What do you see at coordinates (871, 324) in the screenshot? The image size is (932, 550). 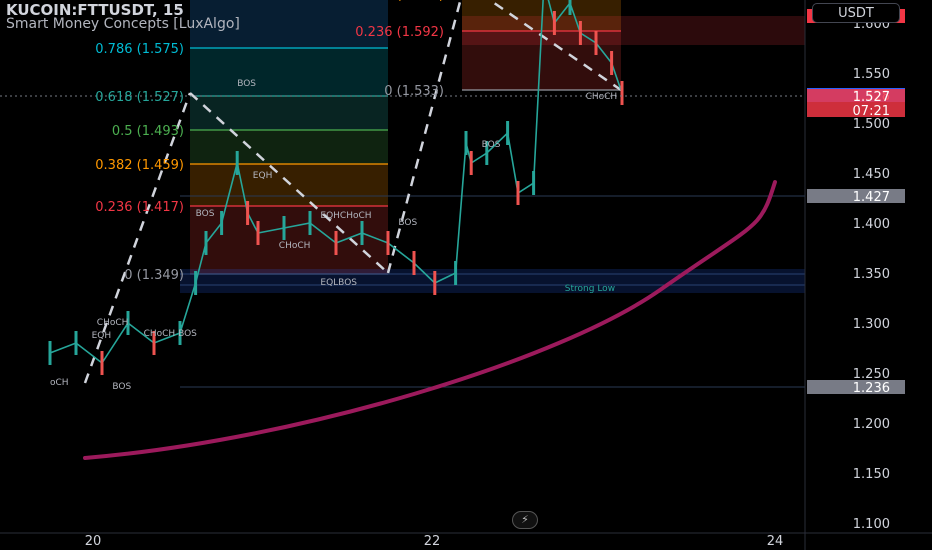 I see `y-tick-label: 1.300` at bounding box center [871, 324].